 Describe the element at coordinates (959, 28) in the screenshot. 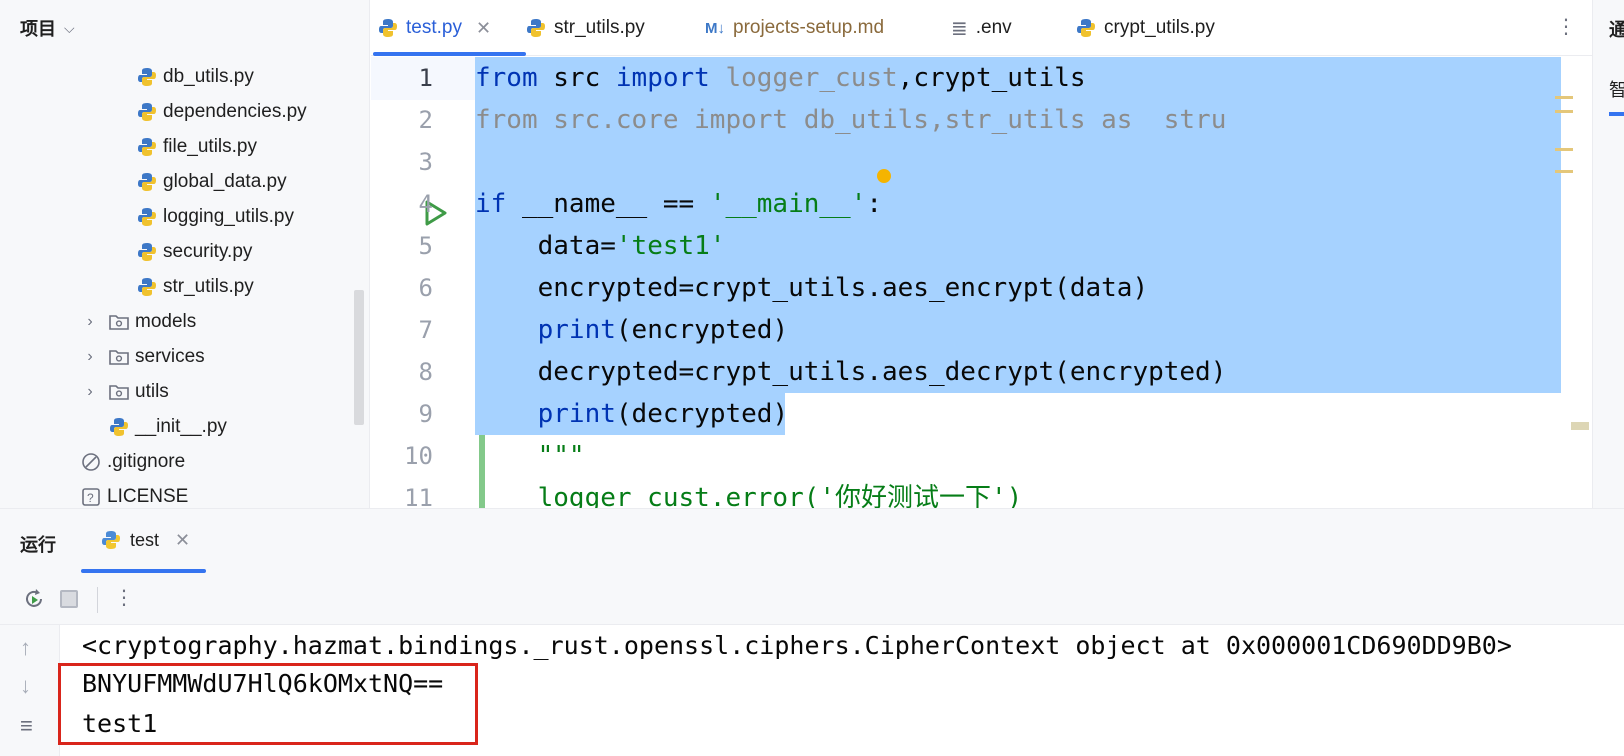

I see `text-file-icon: ≣` at that location.